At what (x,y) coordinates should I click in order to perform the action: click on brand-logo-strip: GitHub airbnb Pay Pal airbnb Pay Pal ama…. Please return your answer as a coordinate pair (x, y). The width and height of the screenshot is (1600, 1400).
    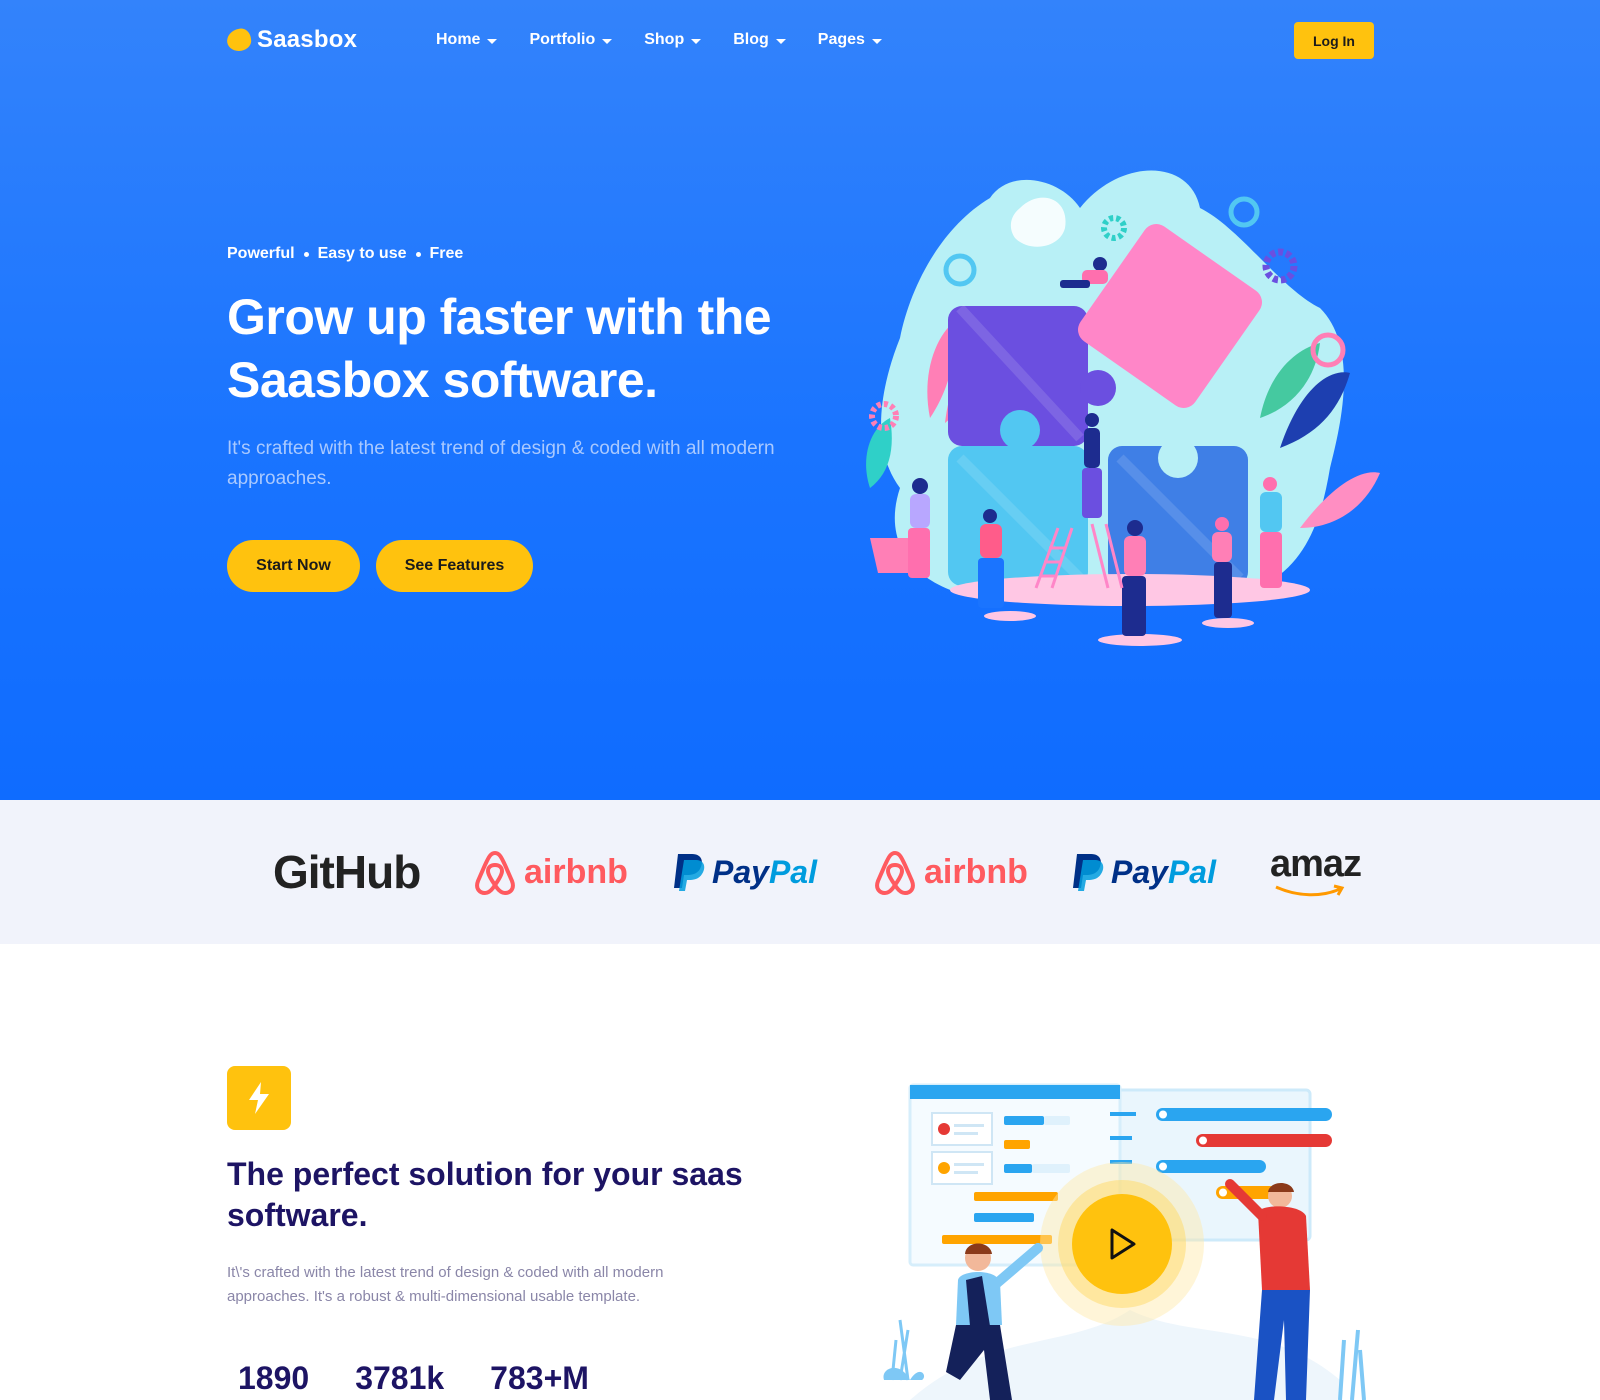
    Looking at the image, I should click on (800, 872).